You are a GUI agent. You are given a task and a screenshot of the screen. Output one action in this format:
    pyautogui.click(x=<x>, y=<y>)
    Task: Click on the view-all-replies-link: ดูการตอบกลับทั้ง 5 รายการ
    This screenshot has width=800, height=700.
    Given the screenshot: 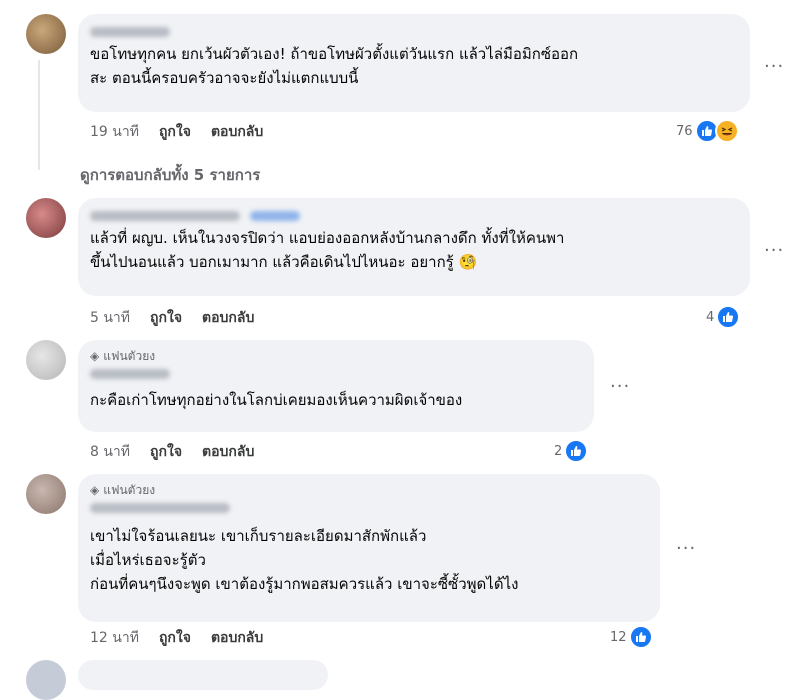 What is the action you would take?
    pyautogui.click(x=170, y=175)
    